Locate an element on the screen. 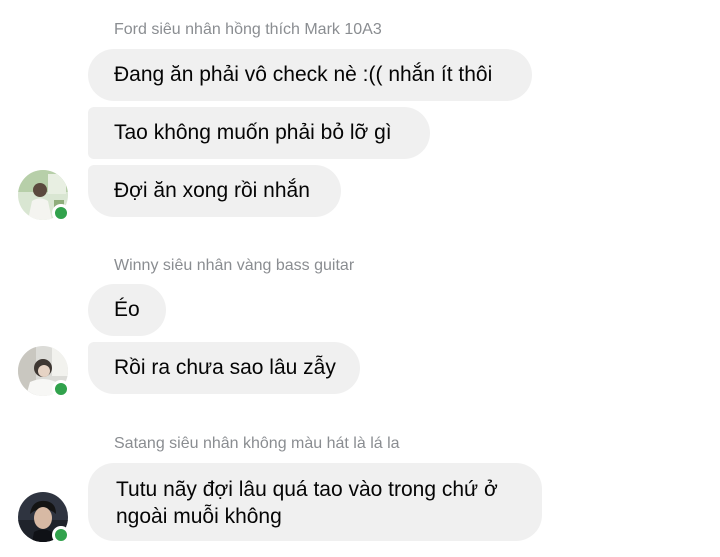  sender-name: Ford siêu nhân hồng thích Mark 10A3 is located at coordinates (248, 29).